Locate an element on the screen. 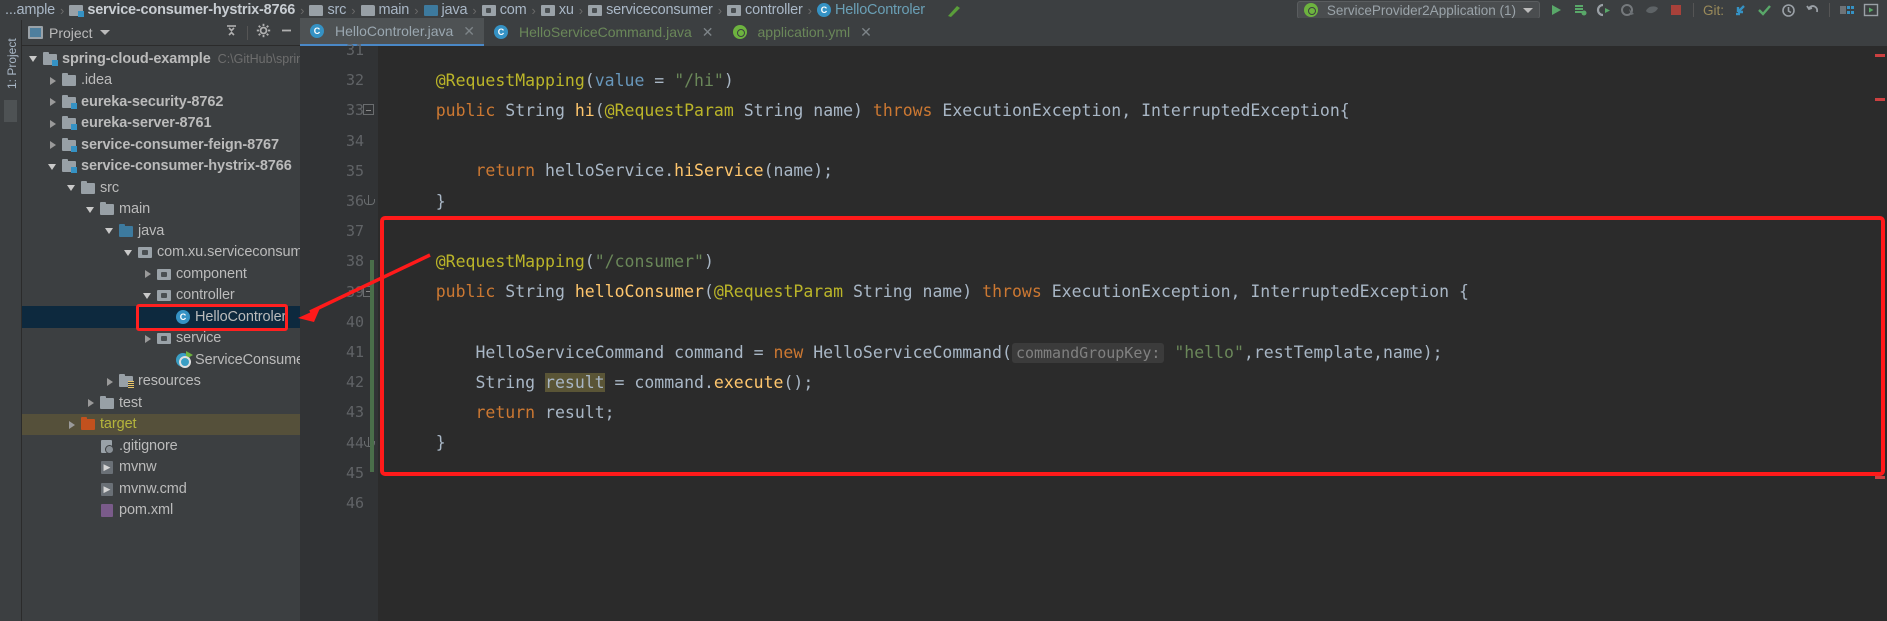 This screenshot has height=621, width=1887. history-icon is located at coordinates (1788, 10).